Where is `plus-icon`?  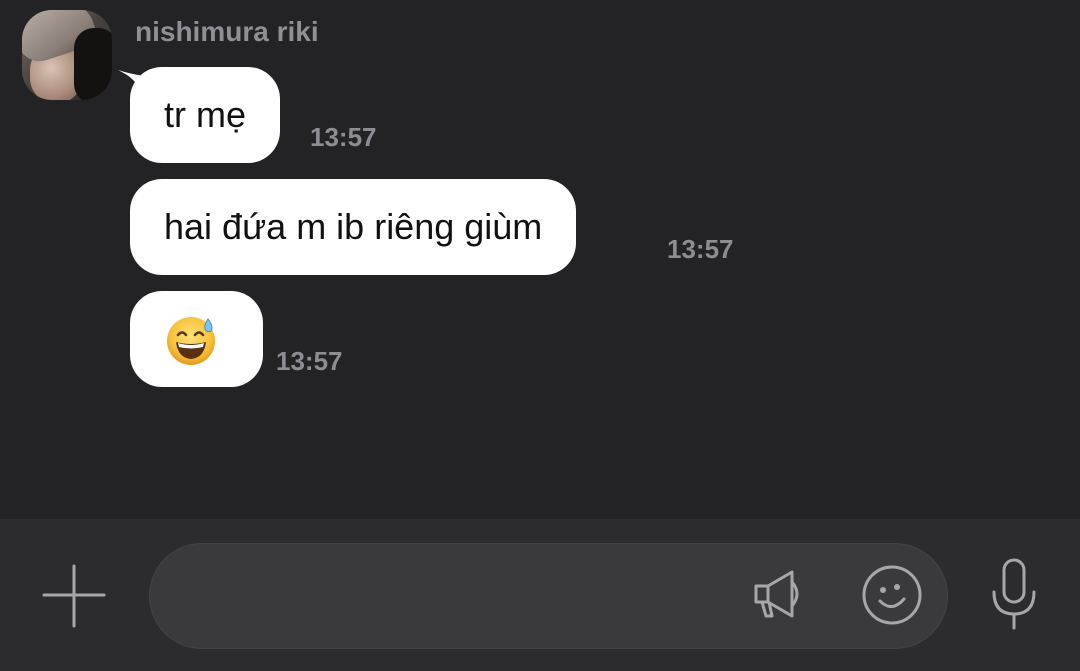
plus-icon is located at coordinates (74, 596).